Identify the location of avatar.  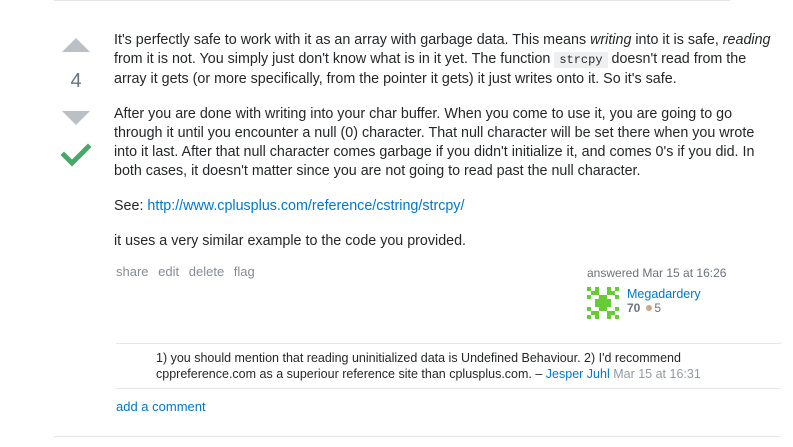
(603, 303).